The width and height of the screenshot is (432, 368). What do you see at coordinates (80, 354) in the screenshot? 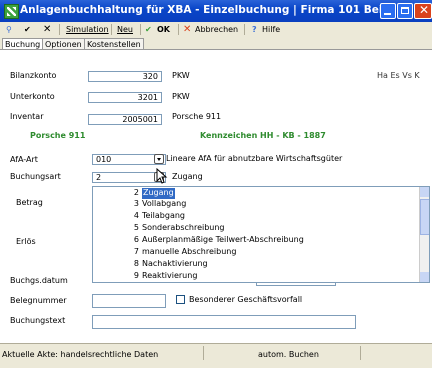
I see `status-akte: Aktuelle Akte: handelsrechtliche Daten` at bounding box center [80, 354].